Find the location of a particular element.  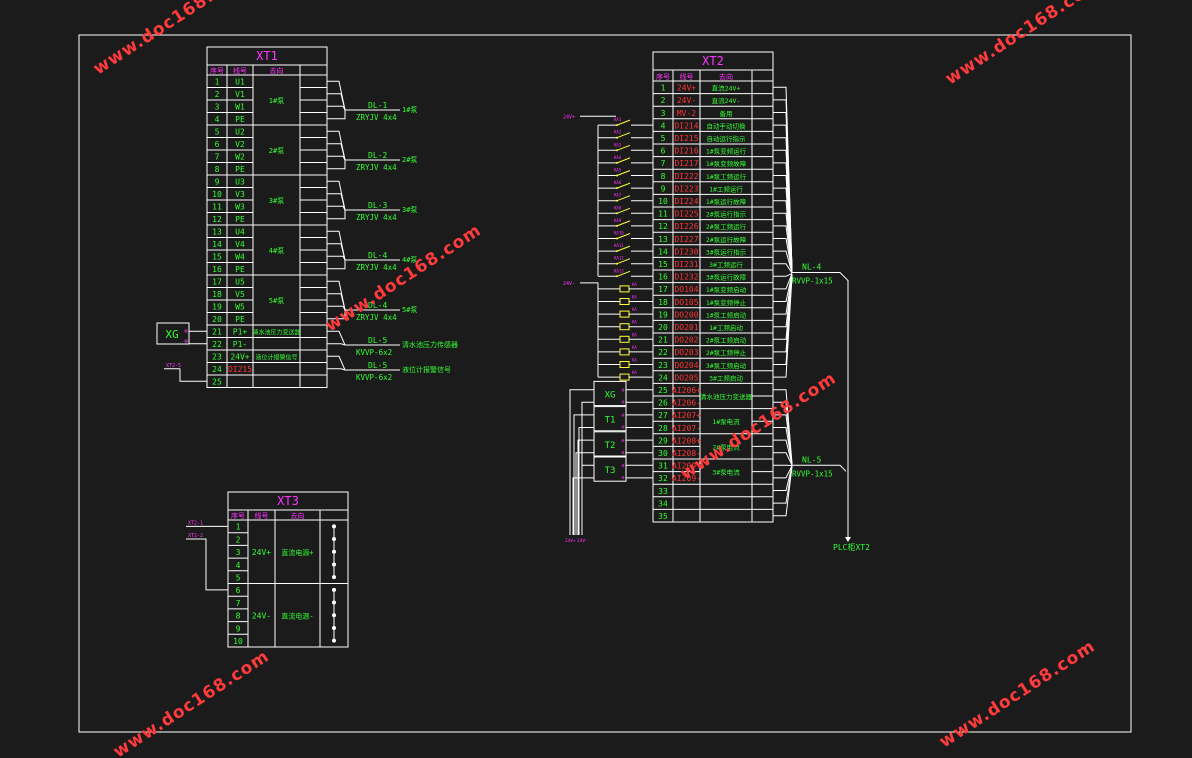

xt3-outline is located at coordinates (288, 569).